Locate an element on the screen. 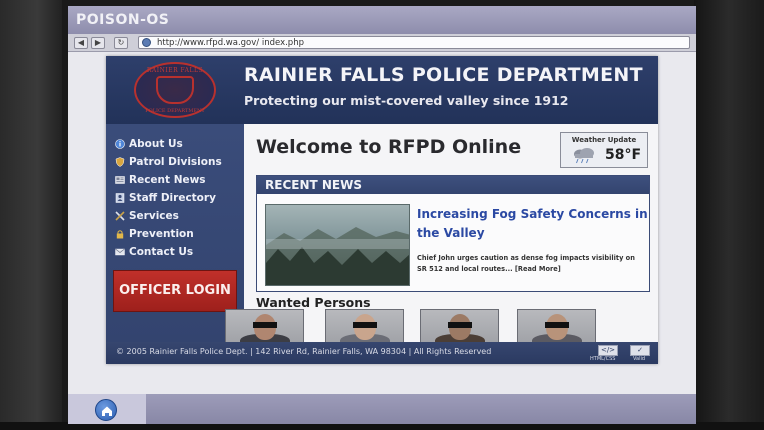 The image size is (764, 430). wanted-persons-heading: Wanted Persons is located at coordinates (313, 302).